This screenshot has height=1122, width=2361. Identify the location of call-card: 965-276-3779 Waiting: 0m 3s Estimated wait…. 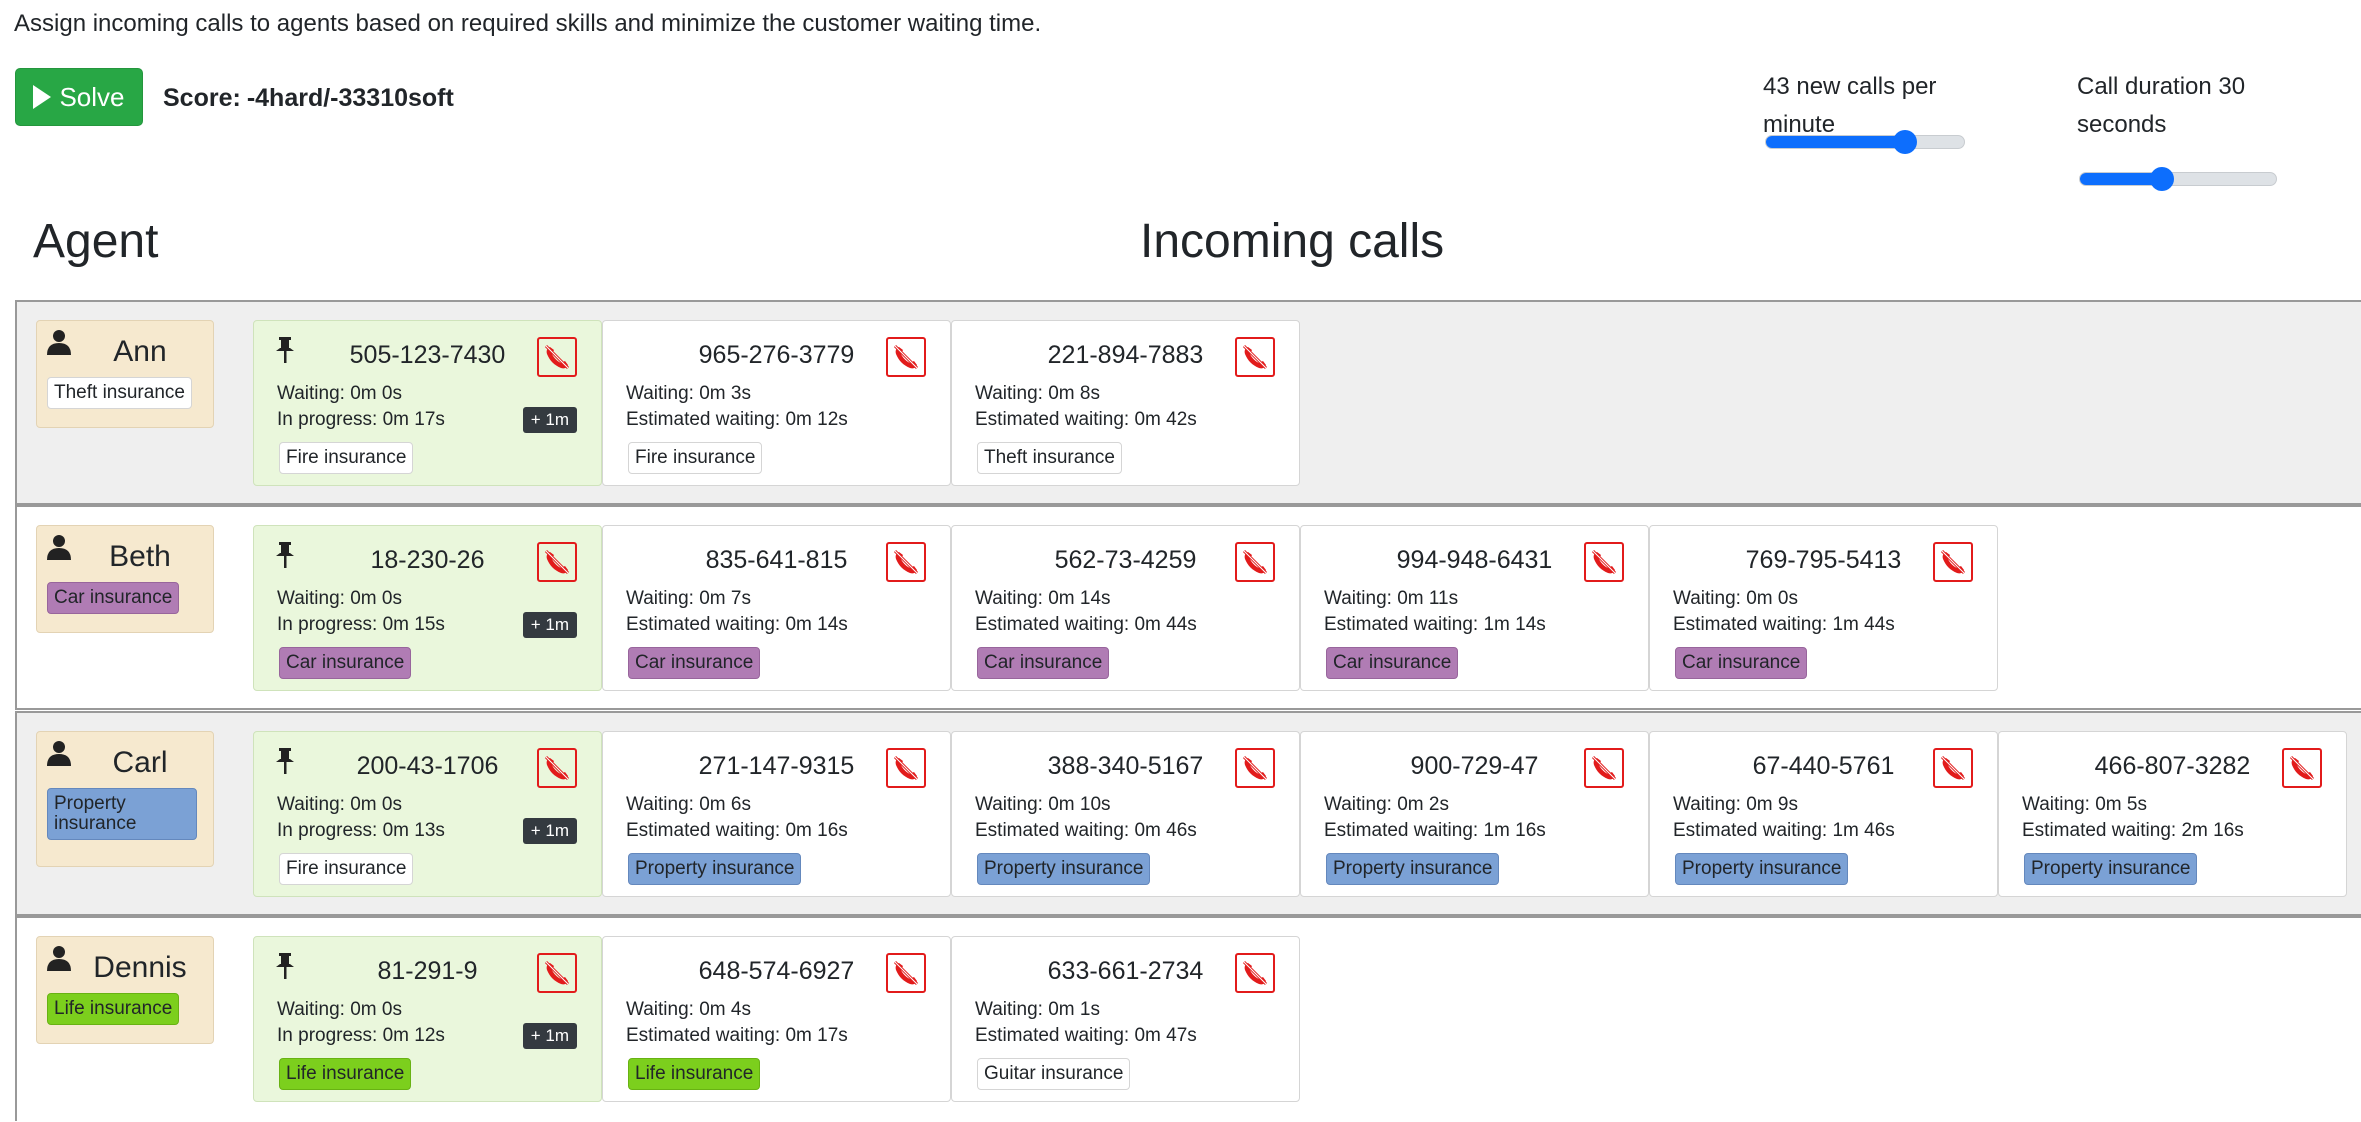
(776, 403).